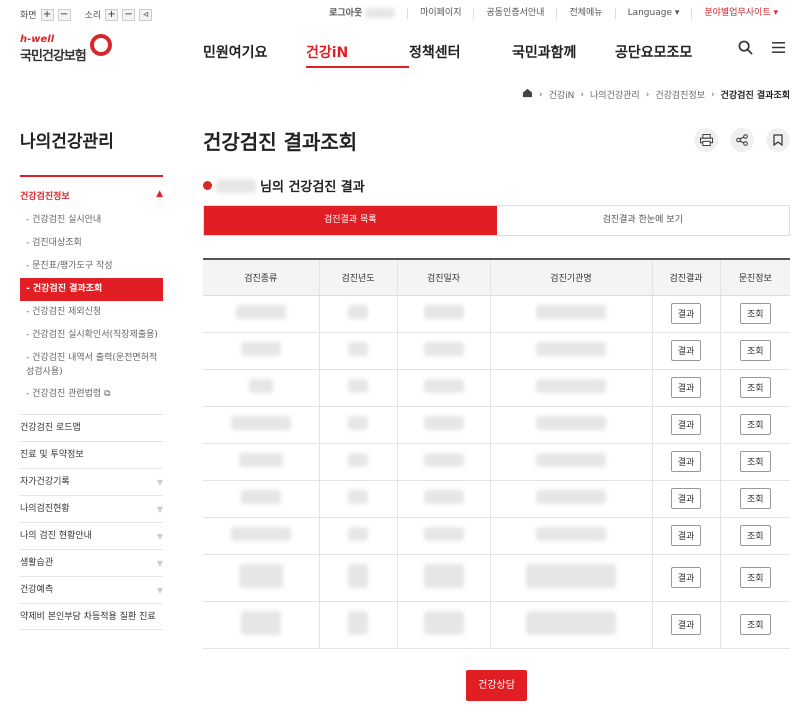 This screenshot has width=800, height=707. I want to click on breadcrumb-item: 나의건강관리, so click(615, 94).